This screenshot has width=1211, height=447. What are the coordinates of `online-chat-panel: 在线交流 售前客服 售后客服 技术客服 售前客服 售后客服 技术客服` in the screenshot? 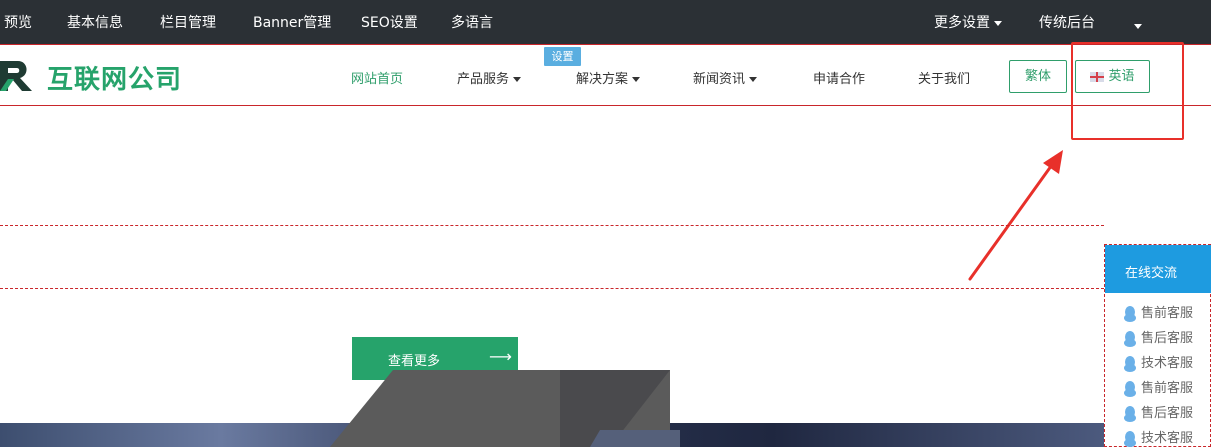 It's located at (1157, 345).